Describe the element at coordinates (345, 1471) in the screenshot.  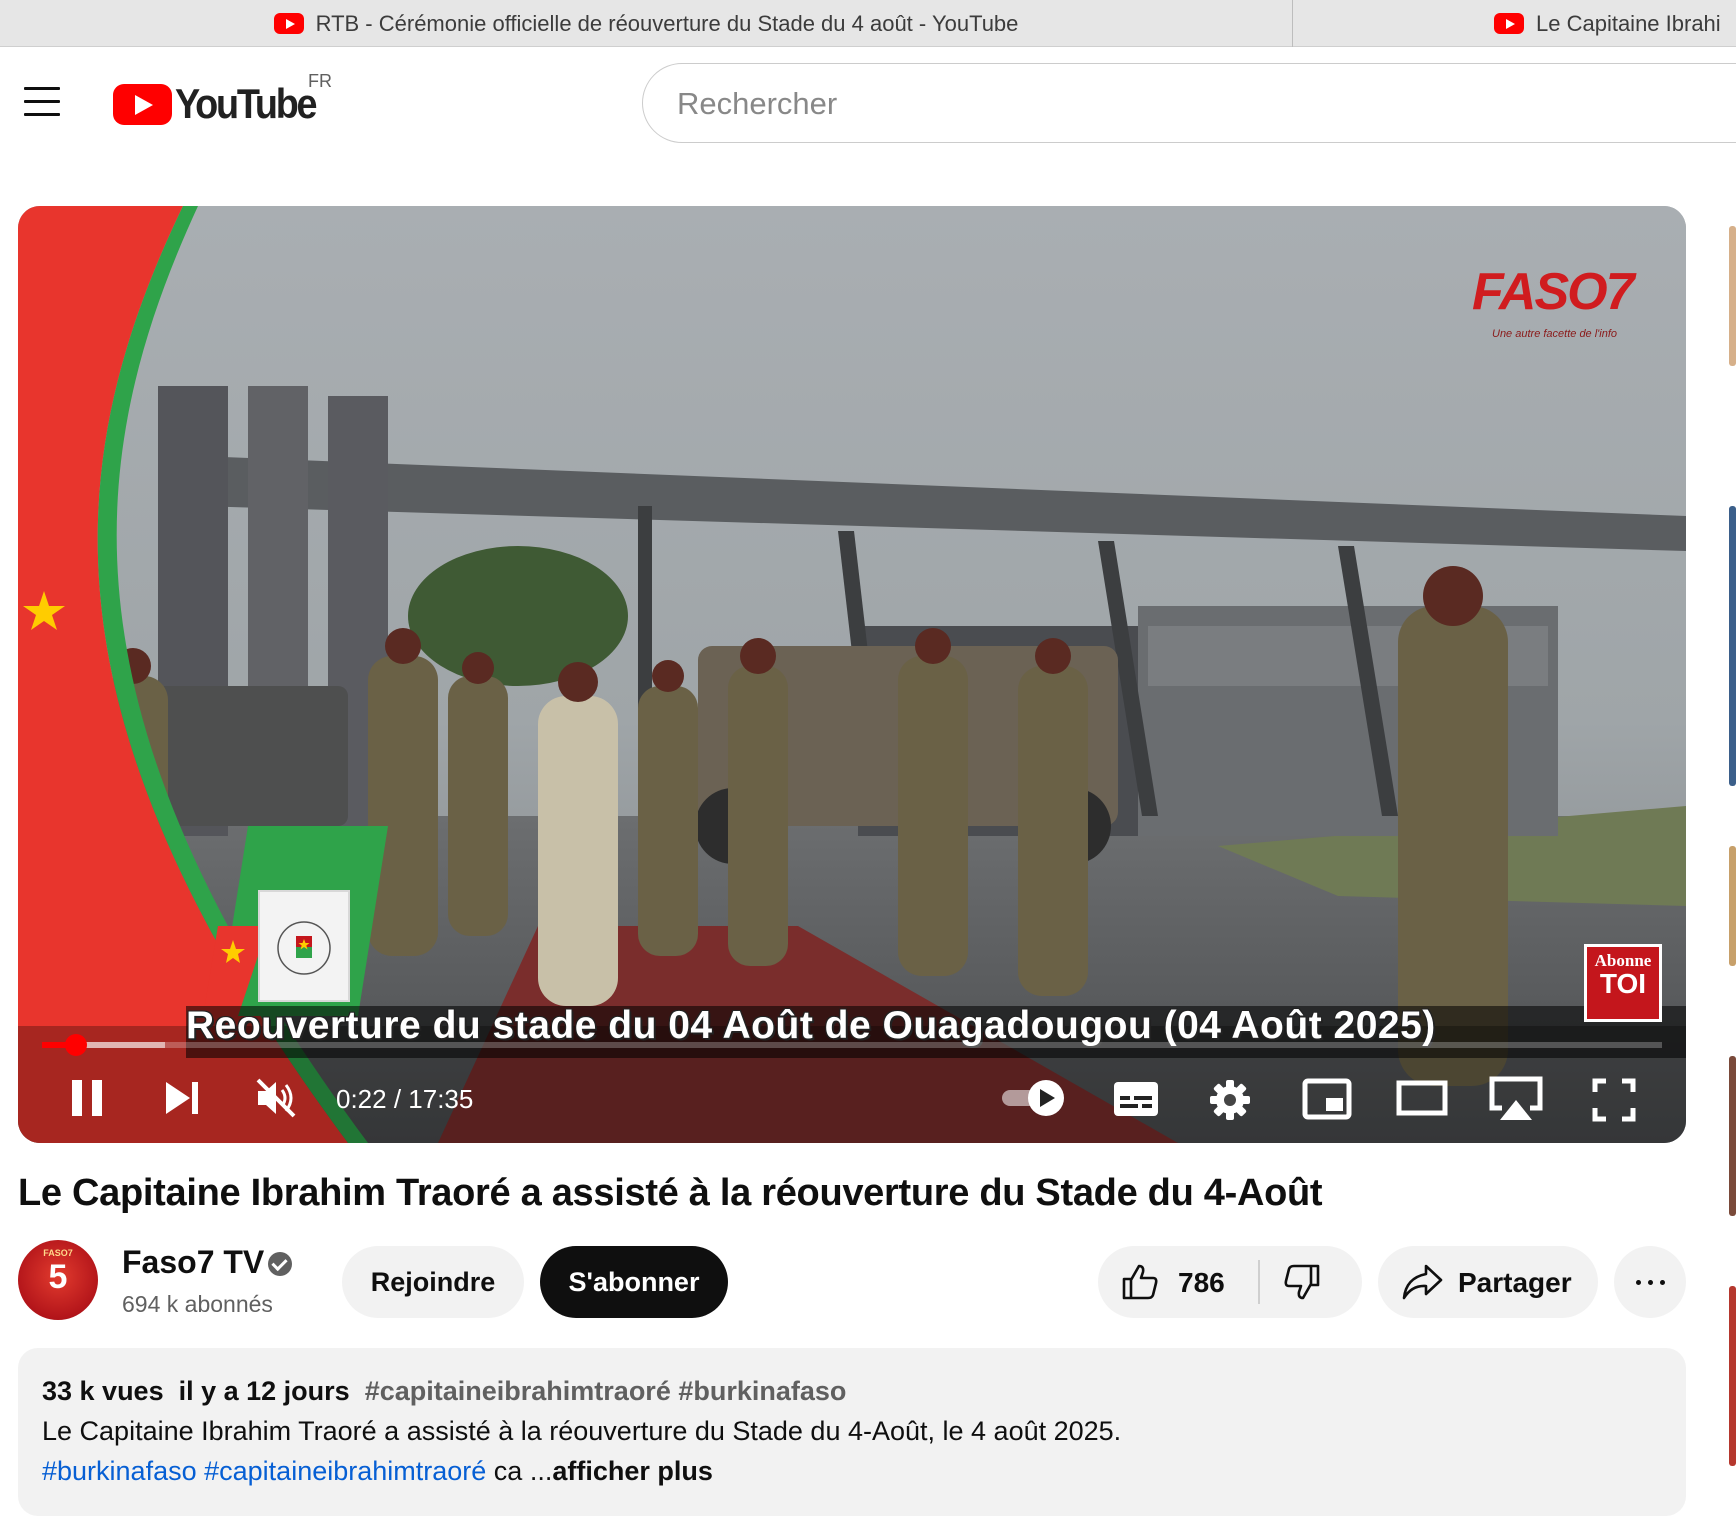
I see `hashtag-link: #capitaineibrahimtraoré` at that location.